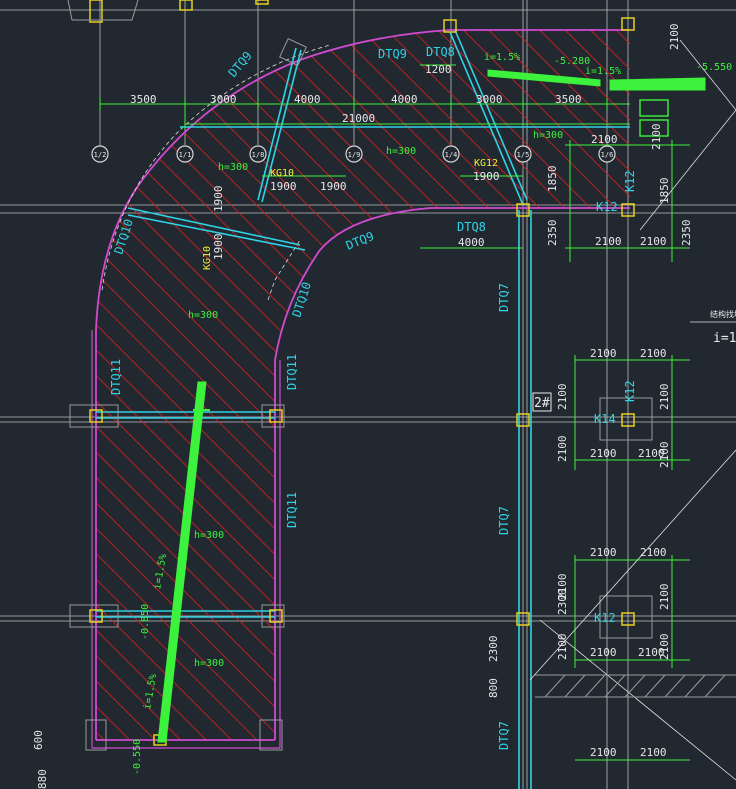  Describe the element at coordinates (438, 69) in the screenshot. I see `dim-1200: 1200` at that location.